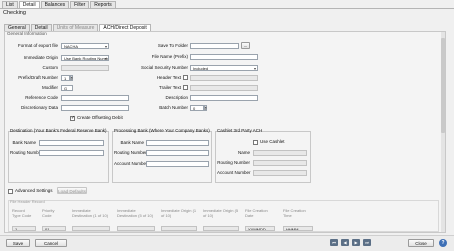  What do you see at coordinates (27, 201) in the screenshot?
I see `file-header-title: File Header Record` at bounding box center [27, 201].